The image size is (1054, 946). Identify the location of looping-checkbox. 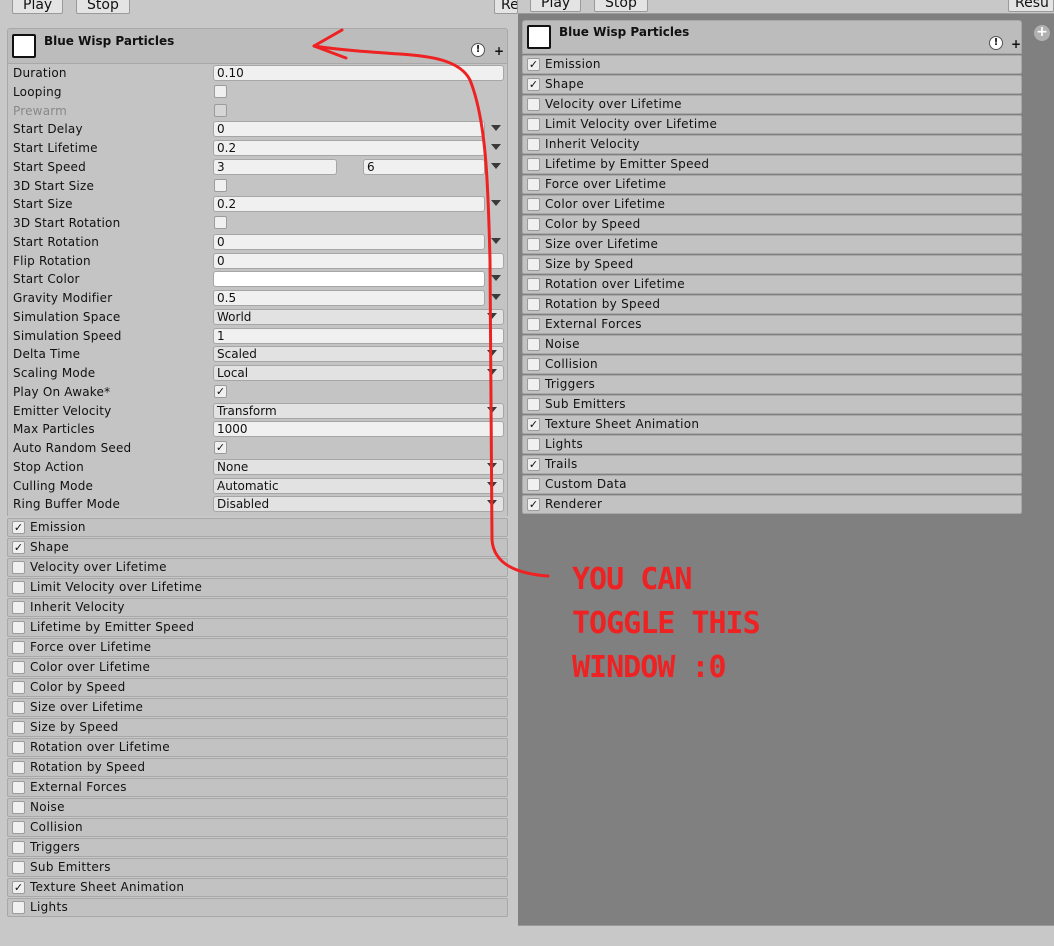
(220, 91).